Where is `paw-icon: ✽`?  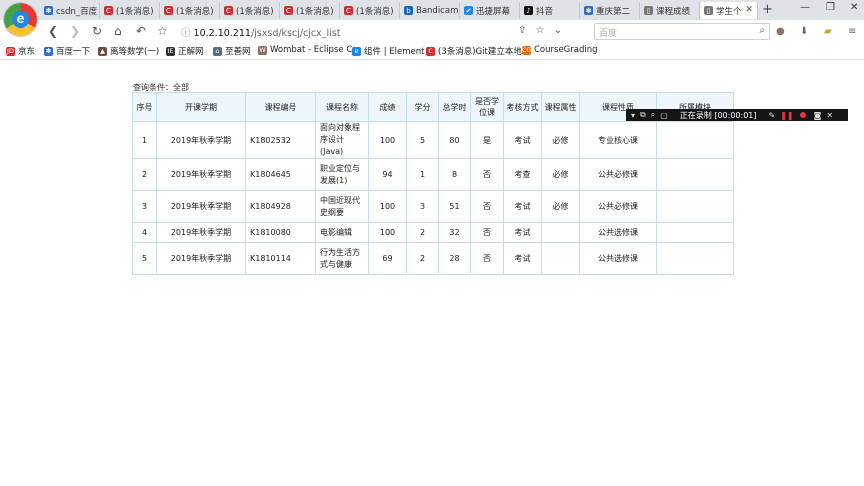 paw-icon: ✽ is located at coordinates (48, 10).